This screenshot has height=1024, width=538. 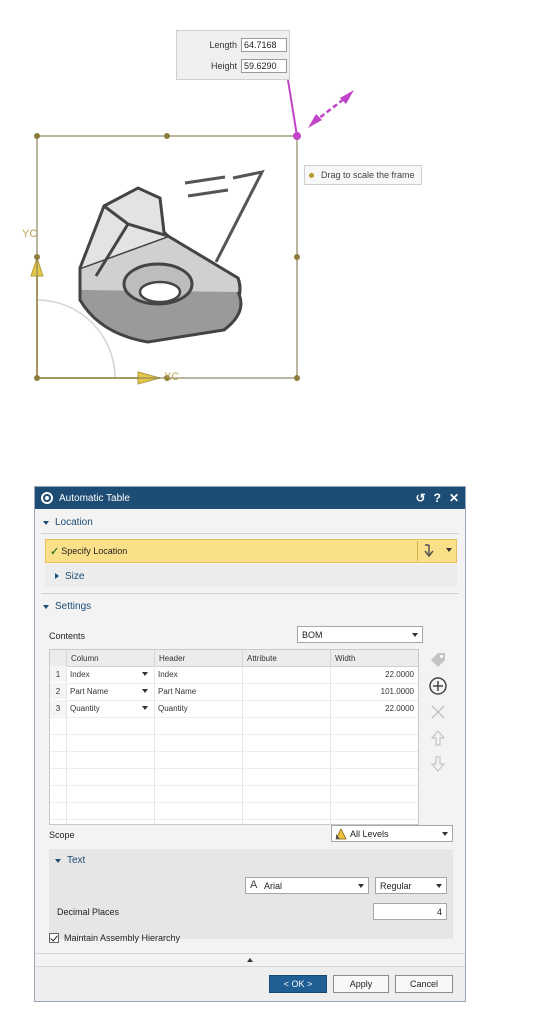 I want to click on help-icon: ?, so click(x=437, y=498).